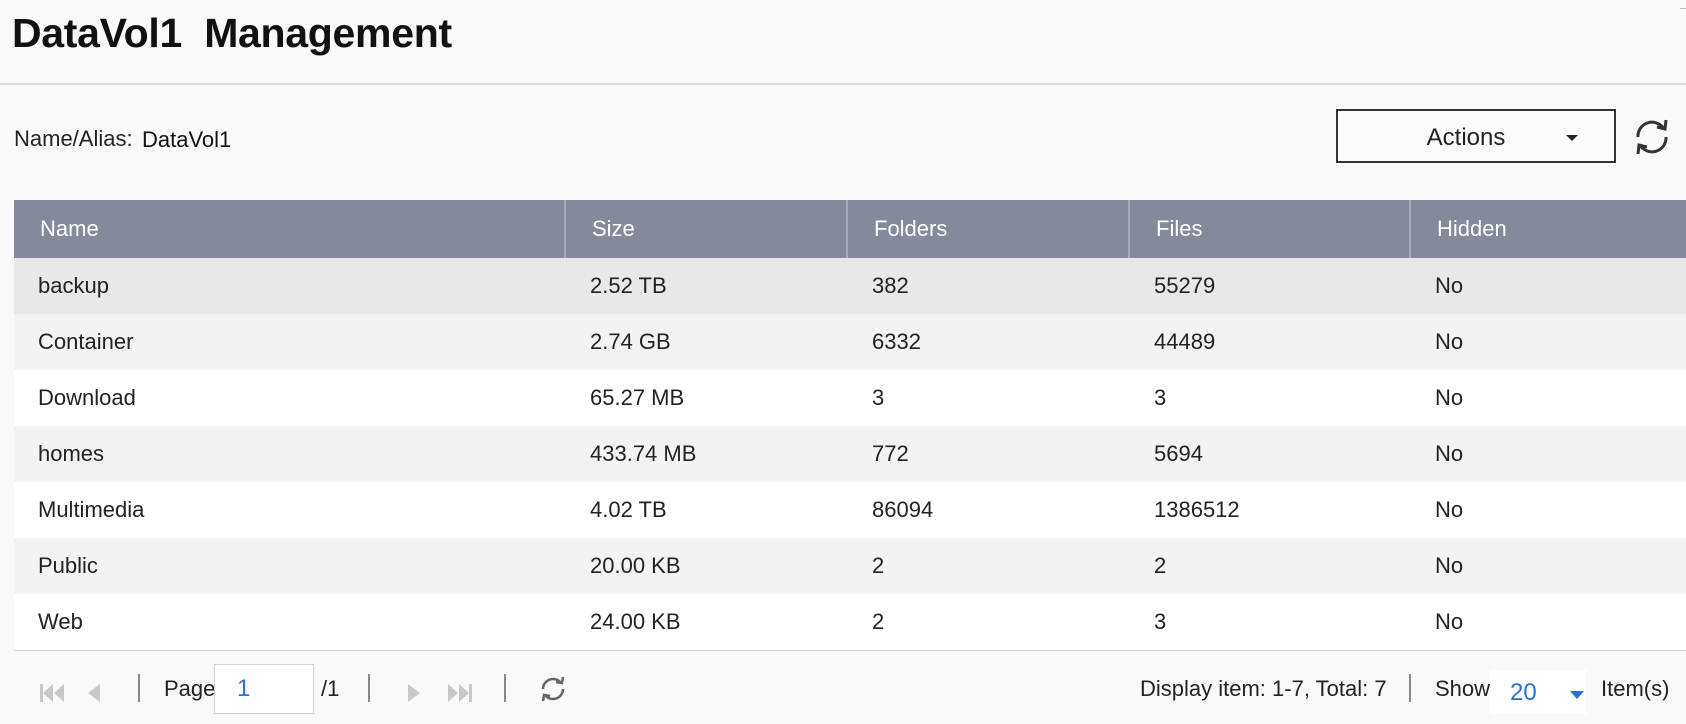  I want to click on table-row: Download 65.27 MB 3 3 No, so click(850, 398).